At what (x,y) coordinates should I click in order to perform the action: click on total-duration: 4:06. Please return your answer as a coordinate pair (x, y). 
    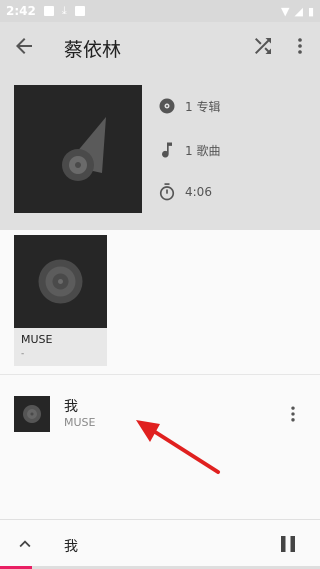
    Looking at the image, I should click on (198, 192).